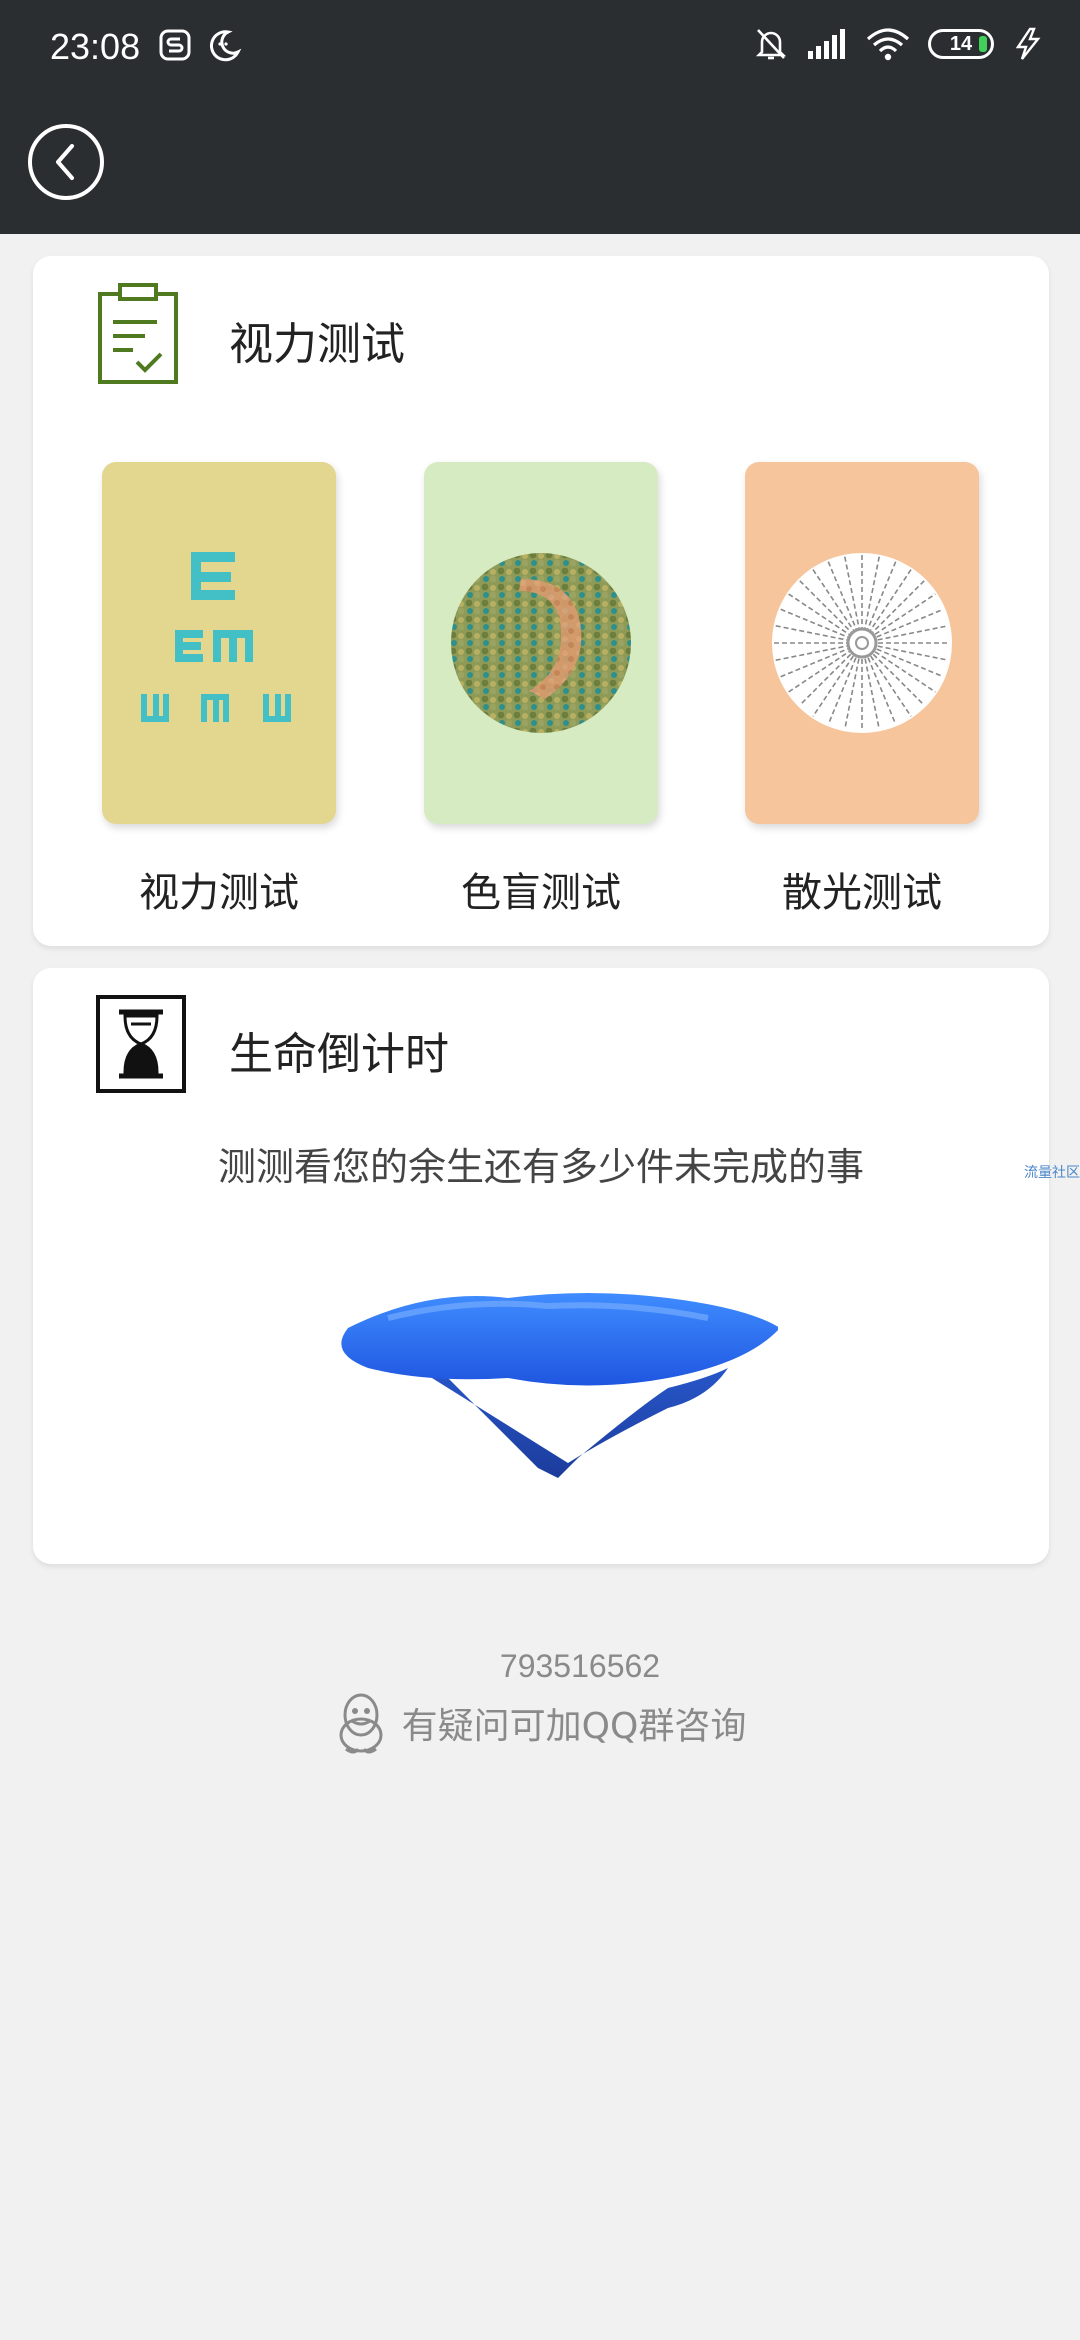 This screenshot has height=2340, width=1080. I want to click on astigmatism-test-label: 散光测试, so click(862, 893).